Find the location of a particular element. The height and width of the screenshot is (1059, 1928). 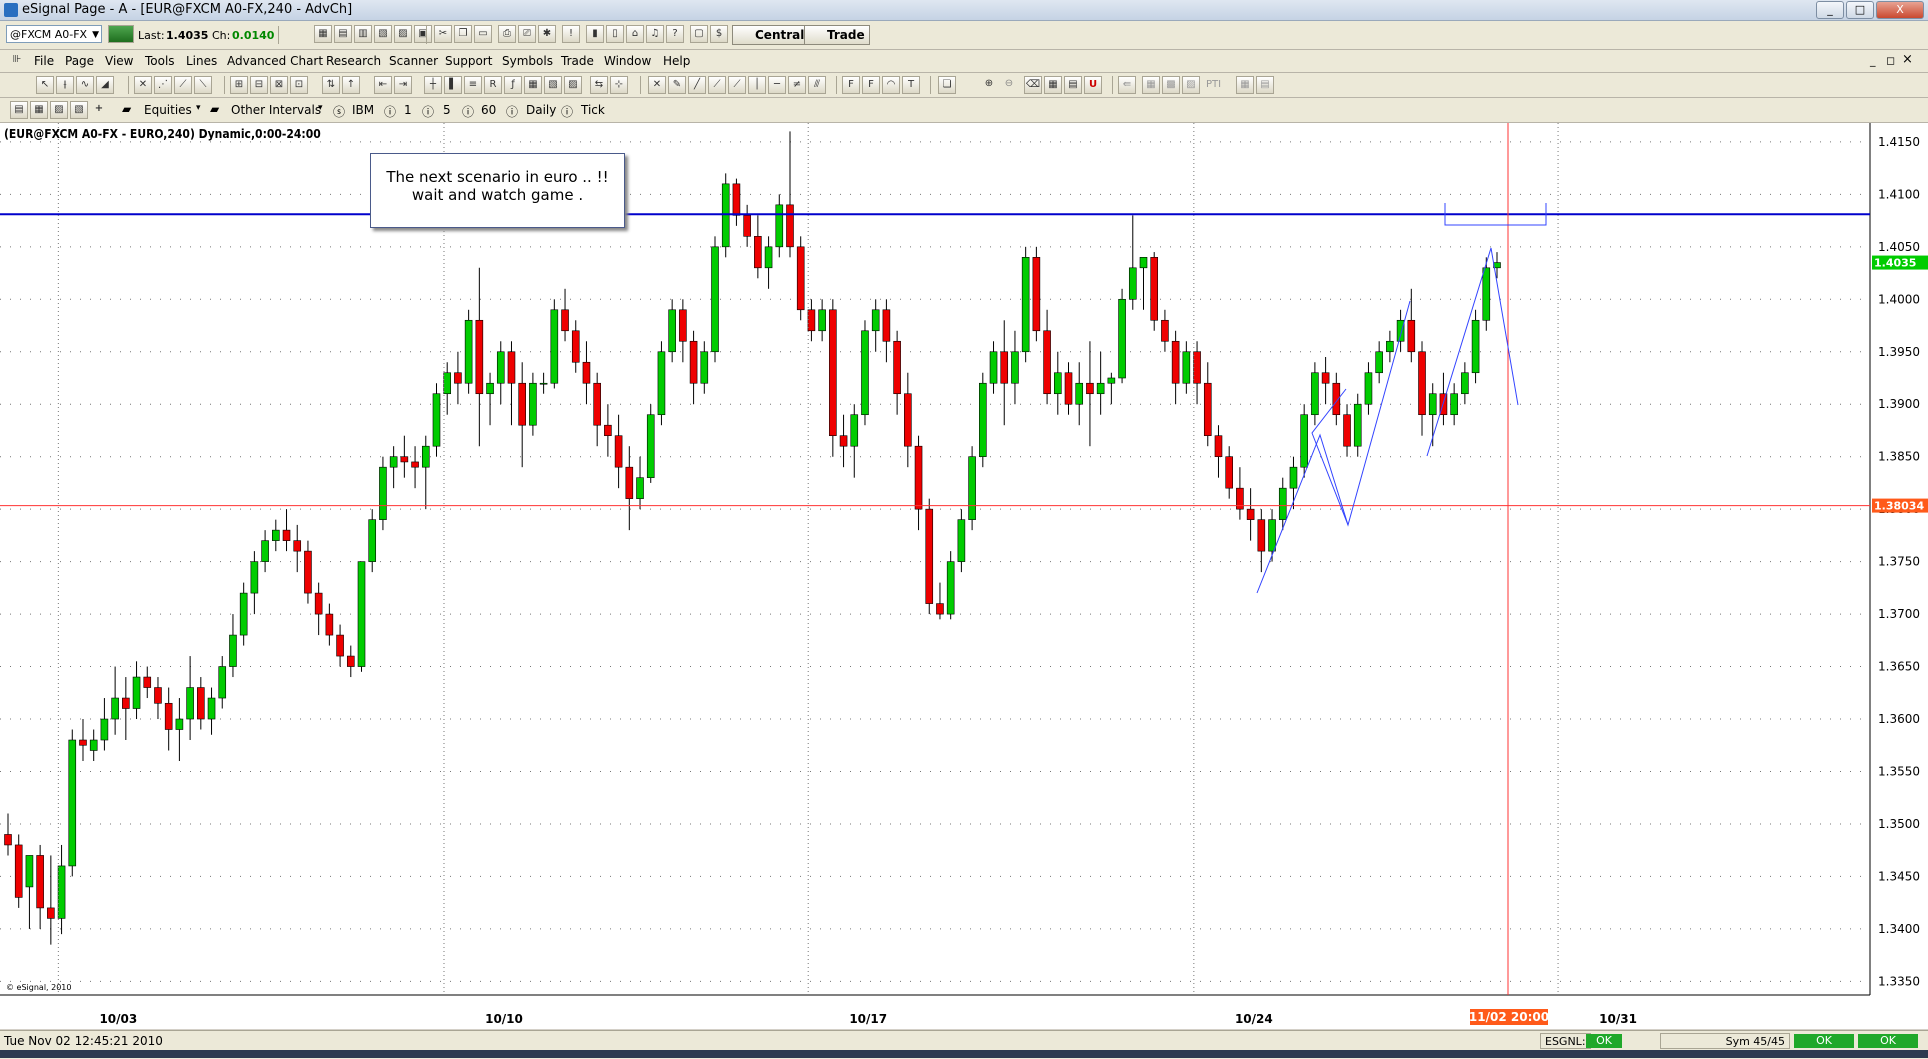

fib-extension-icon: F is located at coordinates (871, 85).